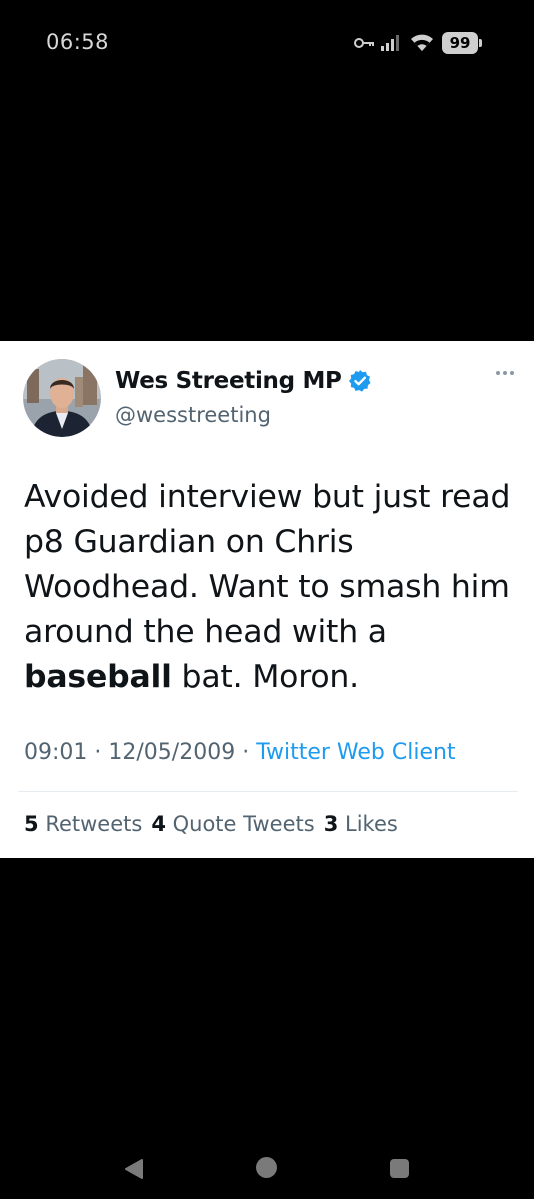 This screenshot has width=534, height=1199. Describe the element at coordinates (268, 791) in the screenshot. I see `divider` at that location.